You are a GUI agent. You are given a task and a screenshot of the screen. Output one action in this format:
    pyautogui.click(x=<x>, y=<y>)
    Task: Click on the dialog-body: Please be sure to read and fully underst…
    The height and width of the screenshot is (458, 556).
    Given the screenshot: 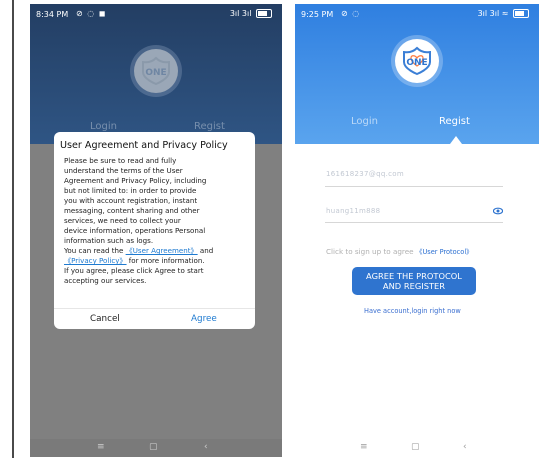 What is the action you would take?
    pyautogui.click(x=156, y=221)
    